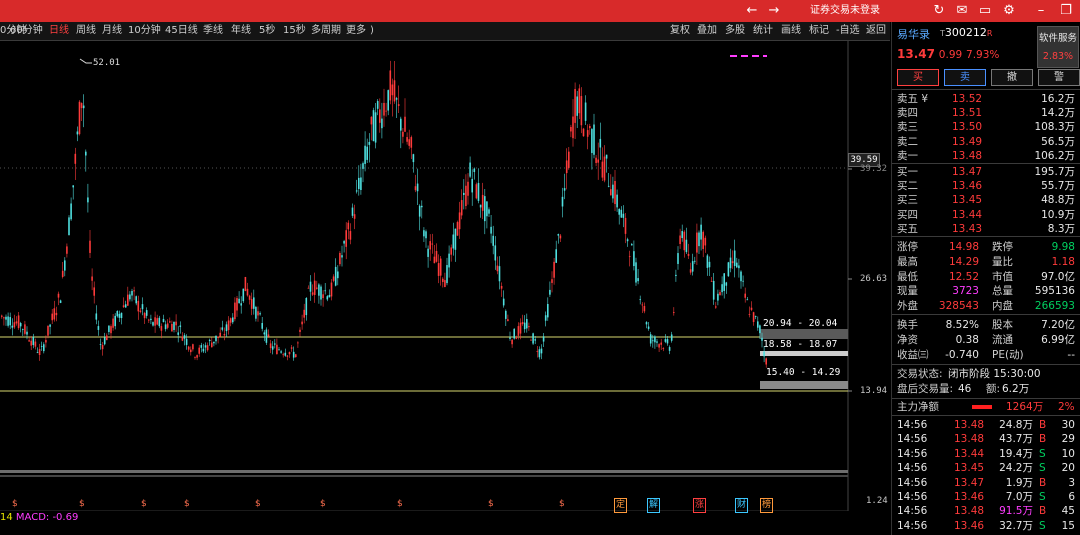 This screenshot has height=535, width=1080. I want to click on restore-icon: ❐, so click(1066, 11).